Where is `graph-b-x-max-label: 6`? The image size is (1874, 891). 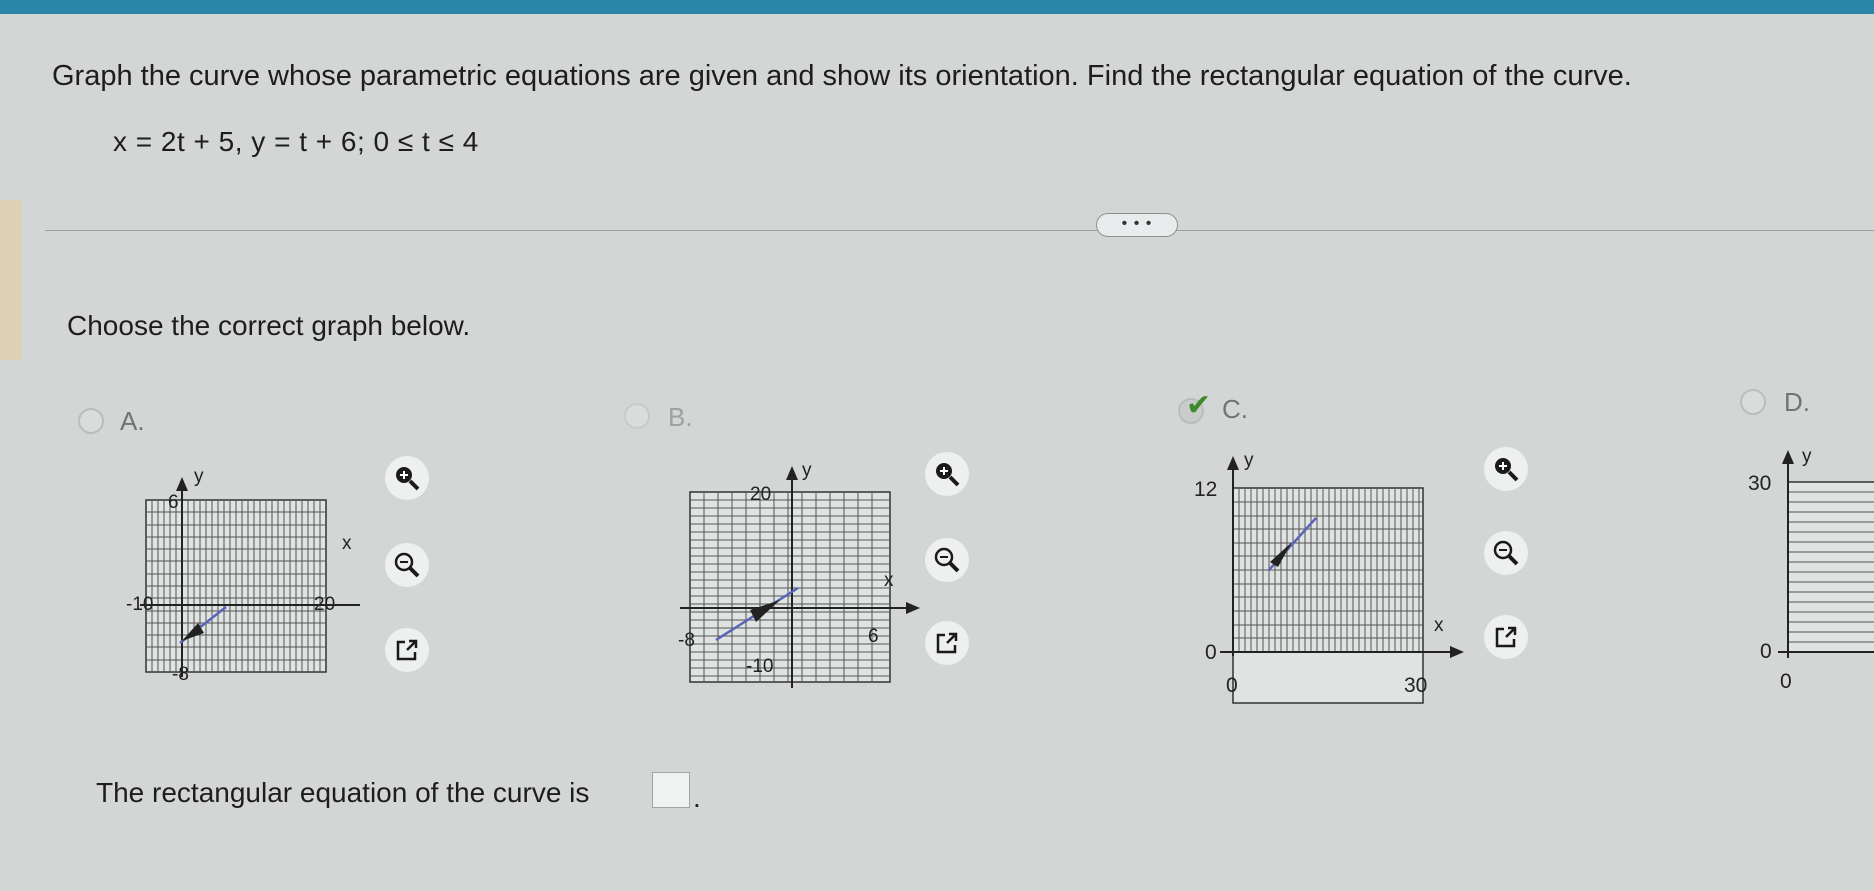 graph-b-x-max-label: 6 is located at coordinates (873, 636).